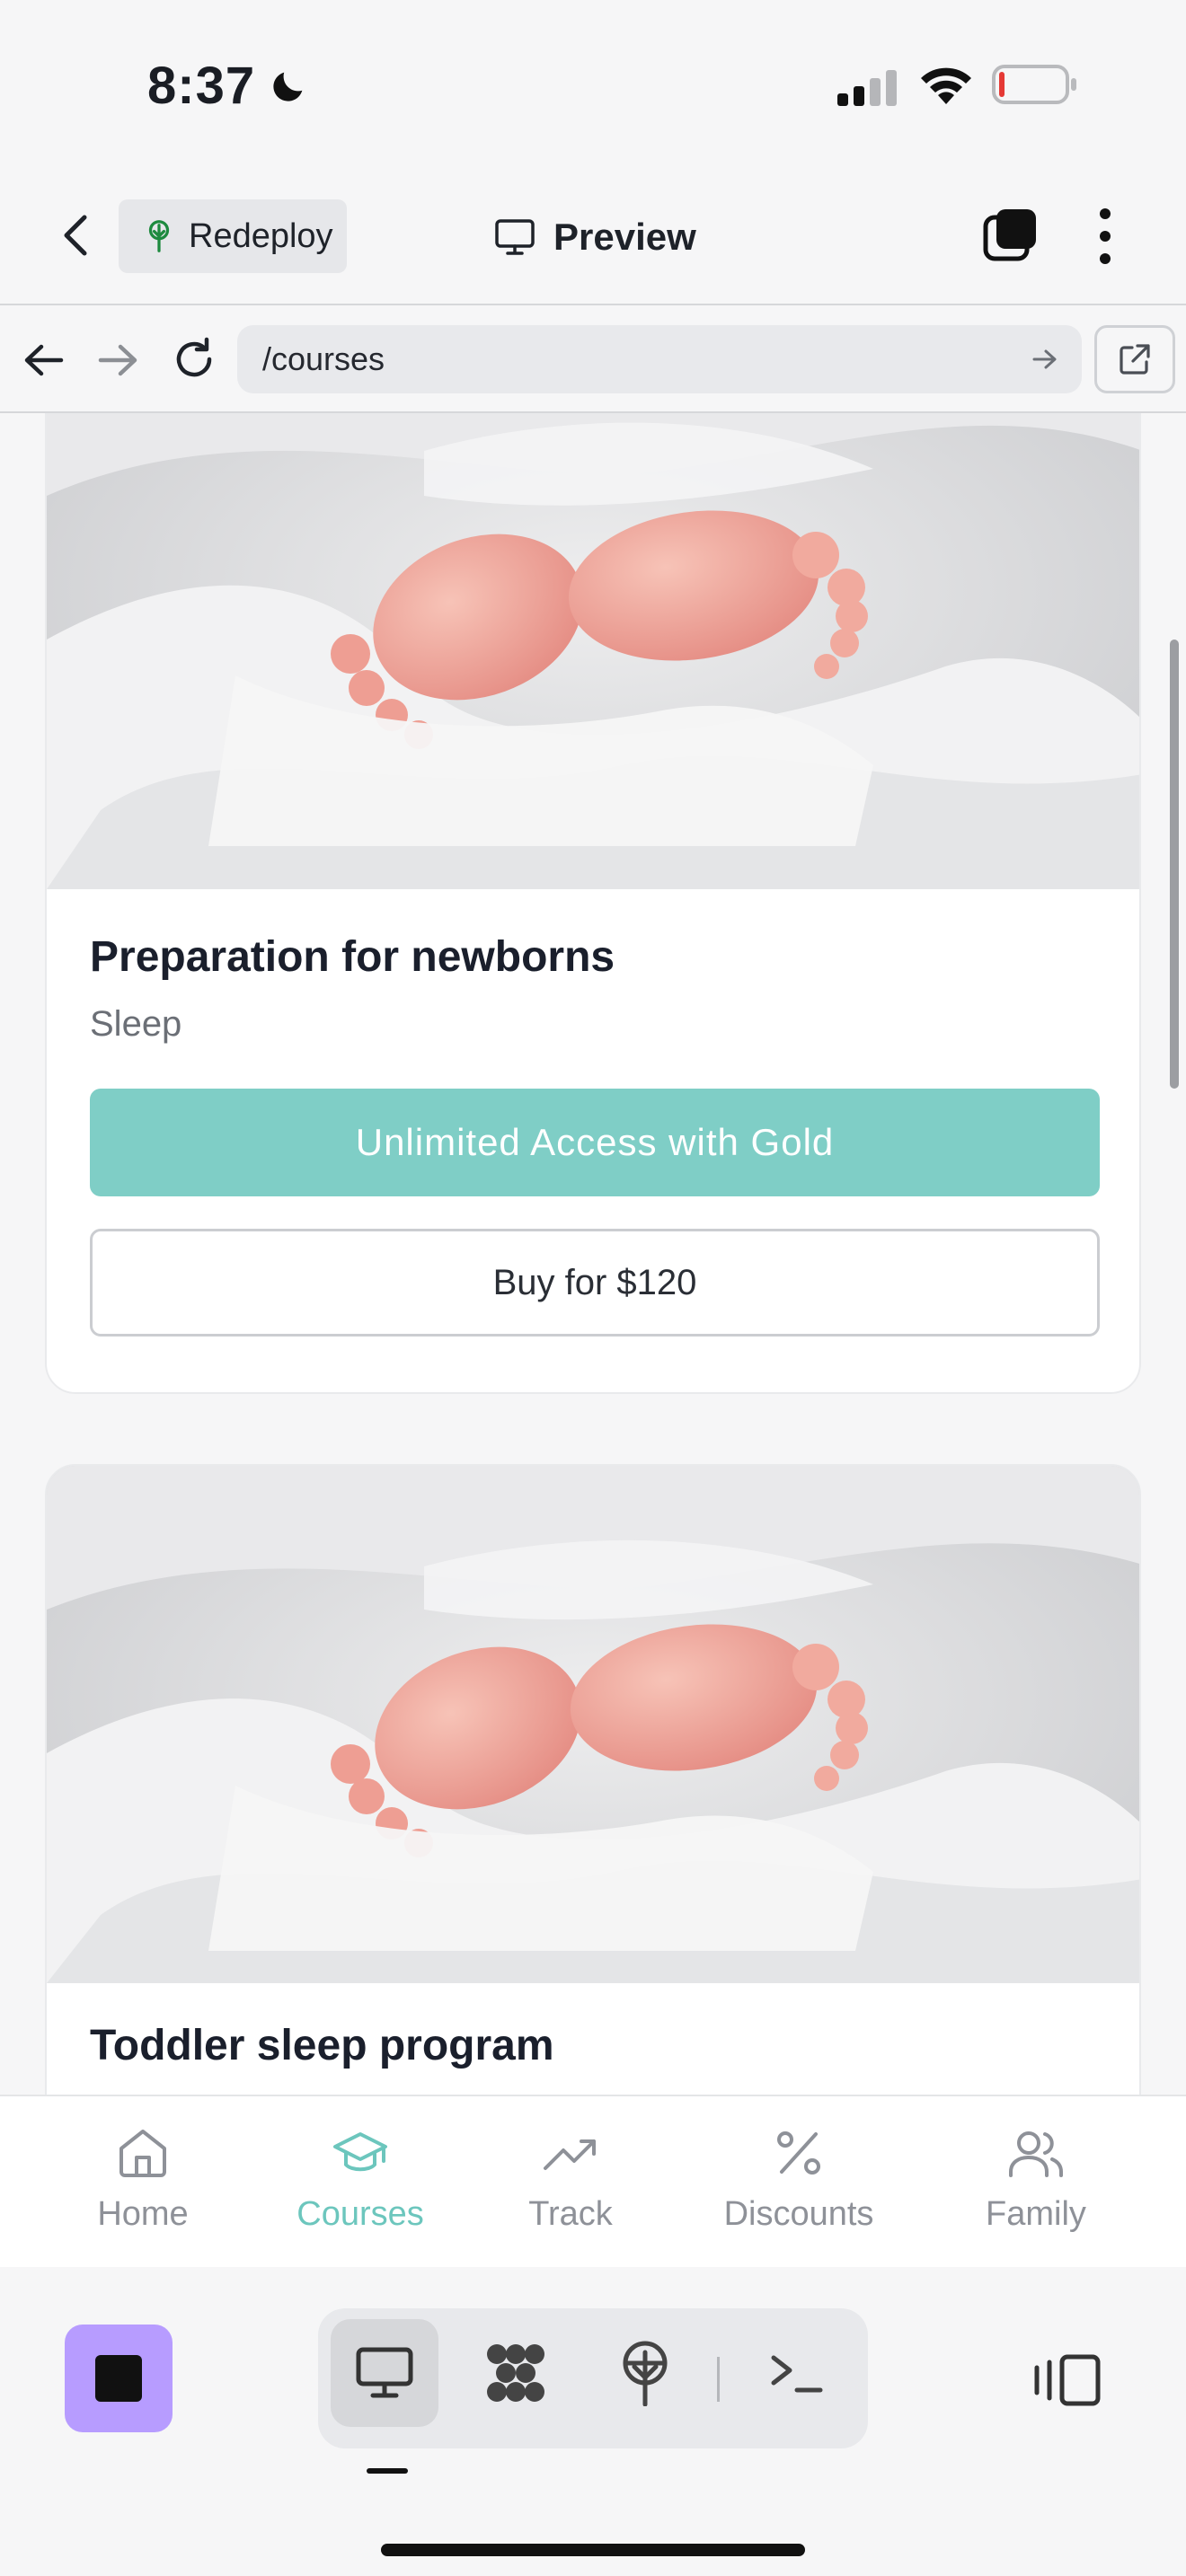 The image size is (1186, 2576). Describe the element at coordinates (360, 2152) in the screenshot. I see `graduation-cap-icon` at that location.